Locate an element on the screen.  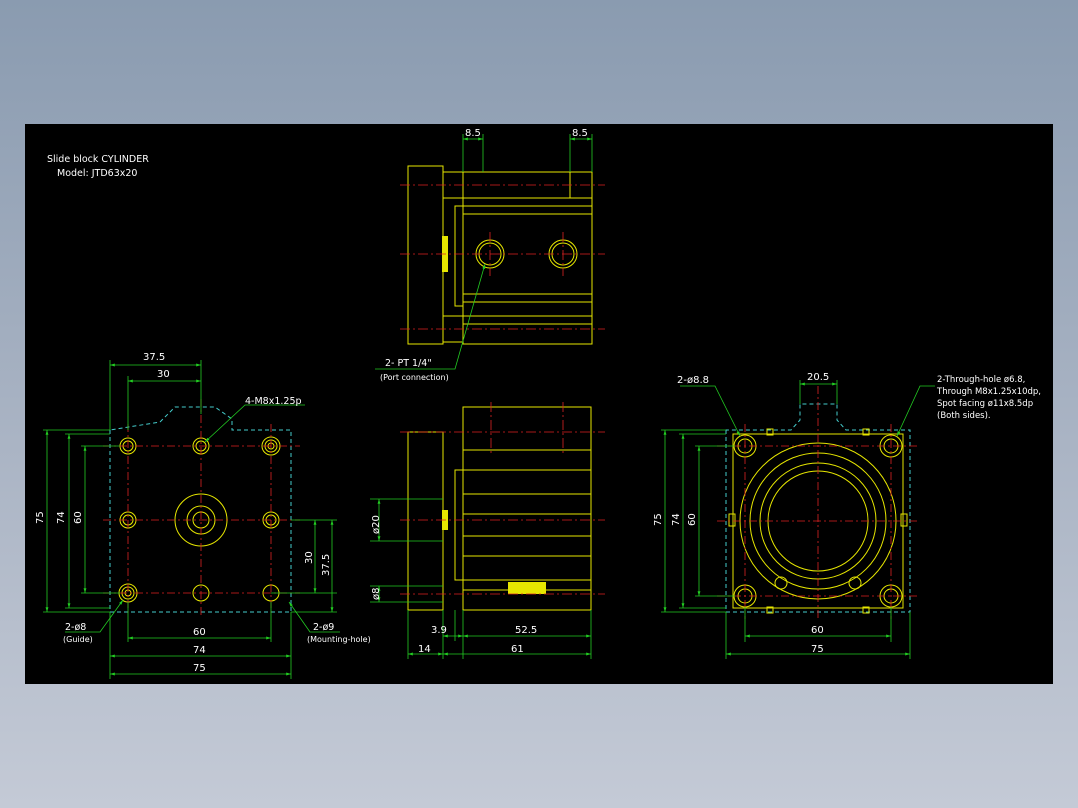
dim-61: 61 is located at coordinates (517, 649).